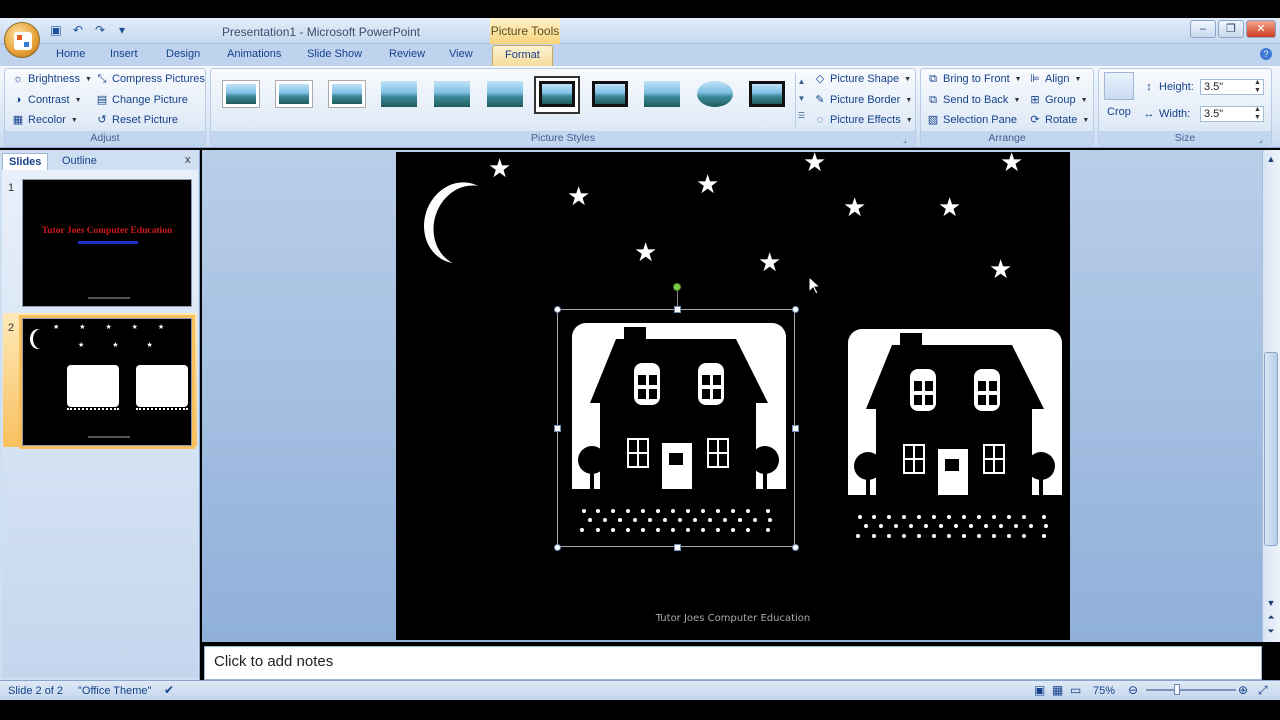  What do you see at coordinates (1261, 29) in the screenshot?
I see `close-button: ✕` at bounding box center [1261, 29].